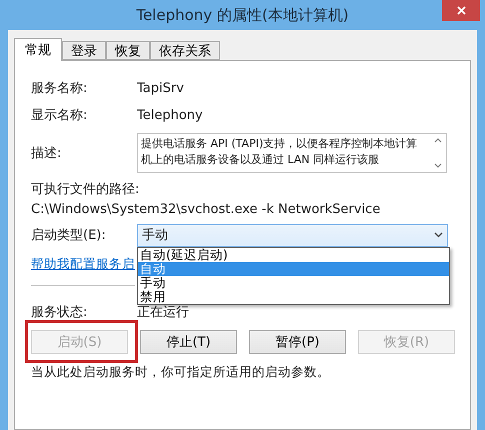  What do you see at coordinates (83, 264) in the screenshot?
I see `help-link: 帮助我配置服务启` at bounding box center [83, 264].